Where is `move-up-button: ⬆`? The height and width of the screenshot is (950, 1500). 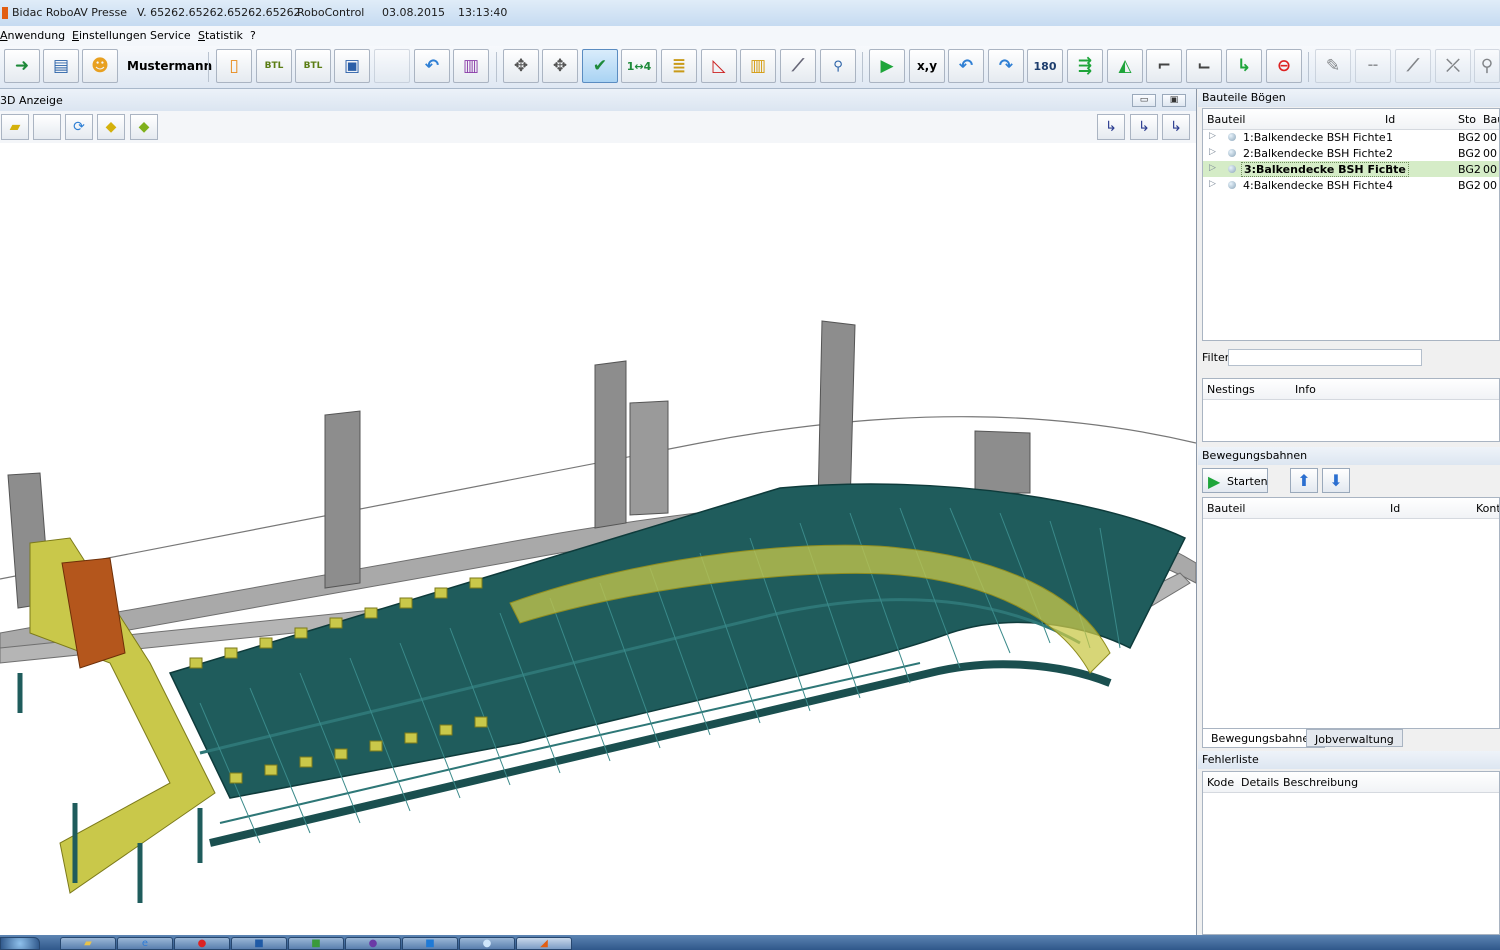
move-up-button: ⬆ is located at coordinates (1304, 480).